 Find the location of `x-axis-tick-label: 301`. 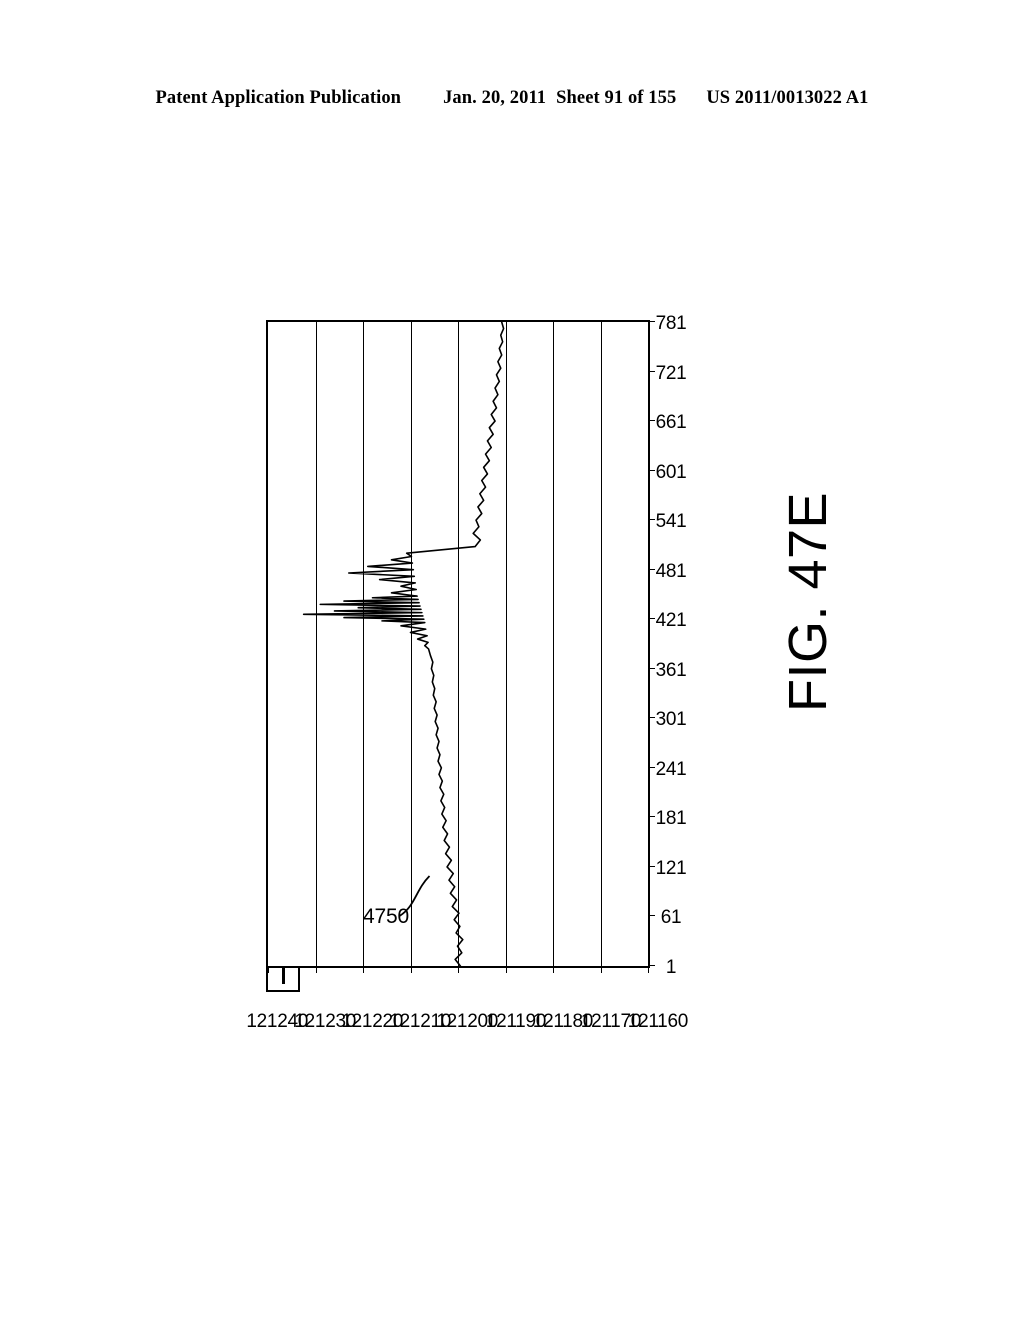

x-axis-tick-label: 301 is located at coordinates (671, 720).